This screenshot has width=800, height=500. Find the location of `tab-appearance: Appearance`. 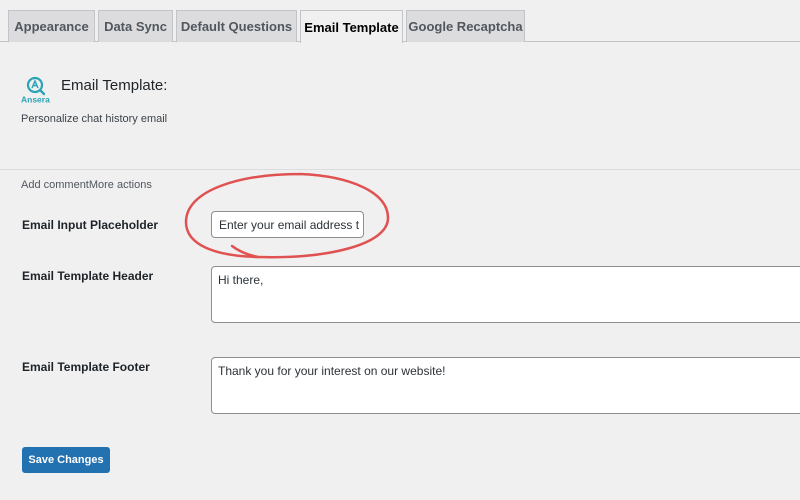

tab-appearance: Appearance is located at coordinates (51, 26).